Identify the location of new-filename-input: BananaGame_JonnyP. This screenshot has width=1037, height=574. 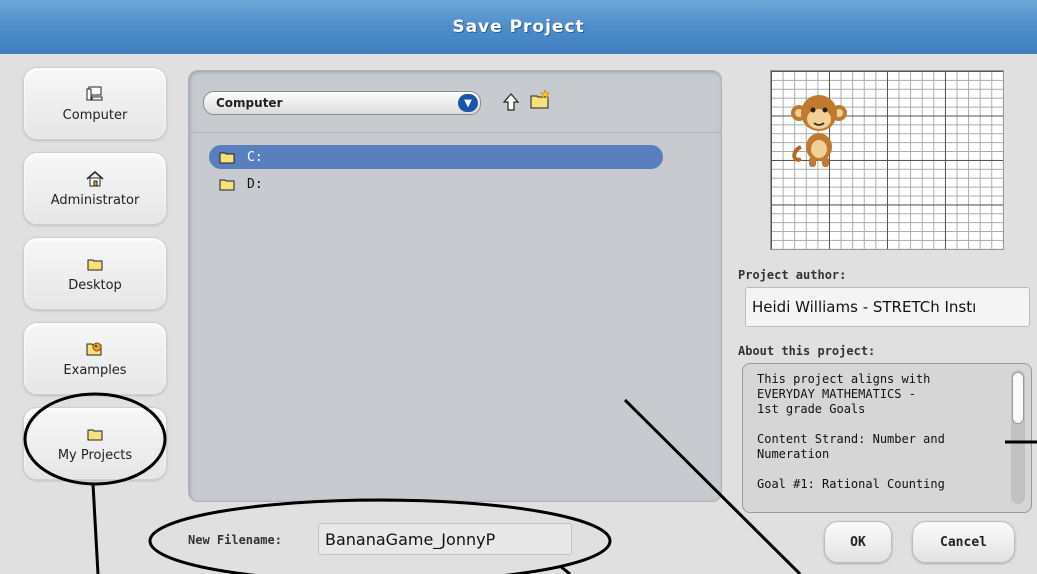
(445, 539).